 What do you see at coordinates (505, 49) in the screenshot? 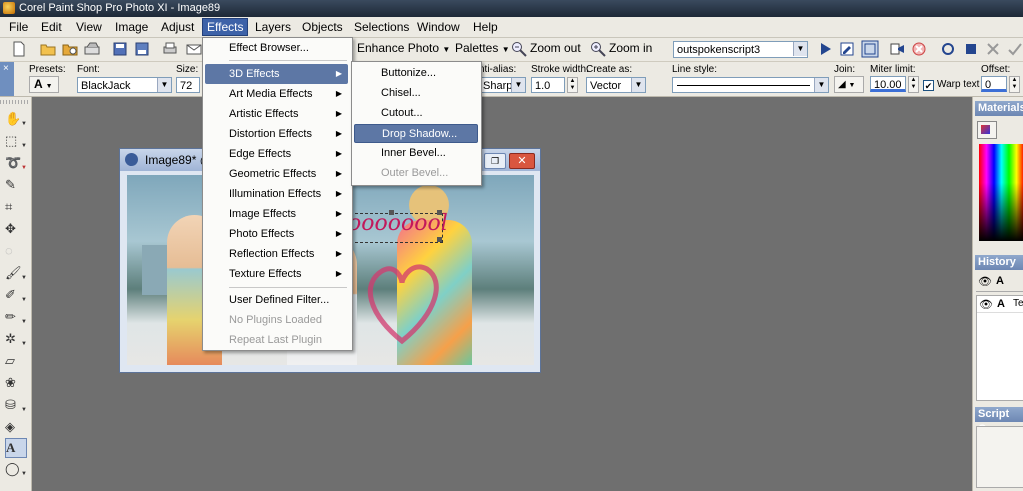
I see `chevron-down-icon: ▼` at bounding box center [505, 49].